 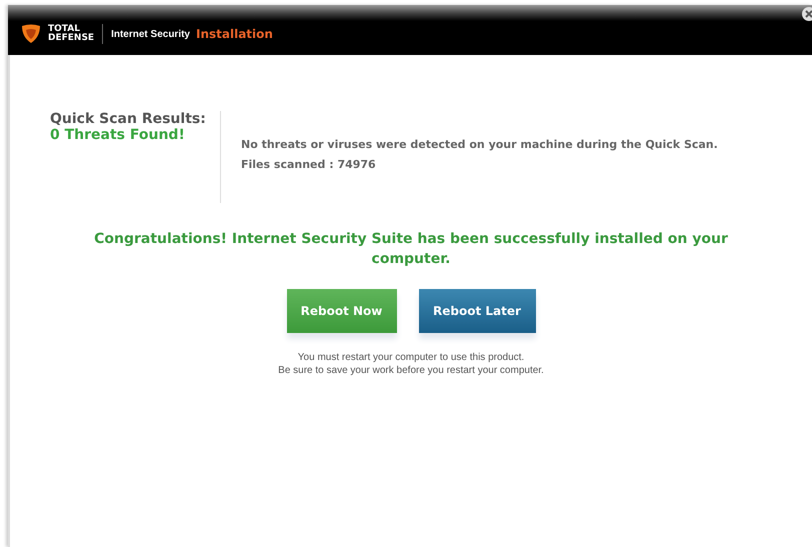 I want to click on scan-message: No threats or viruses were detected on your machine during the Quick Scan., so click(x=479, y=145).